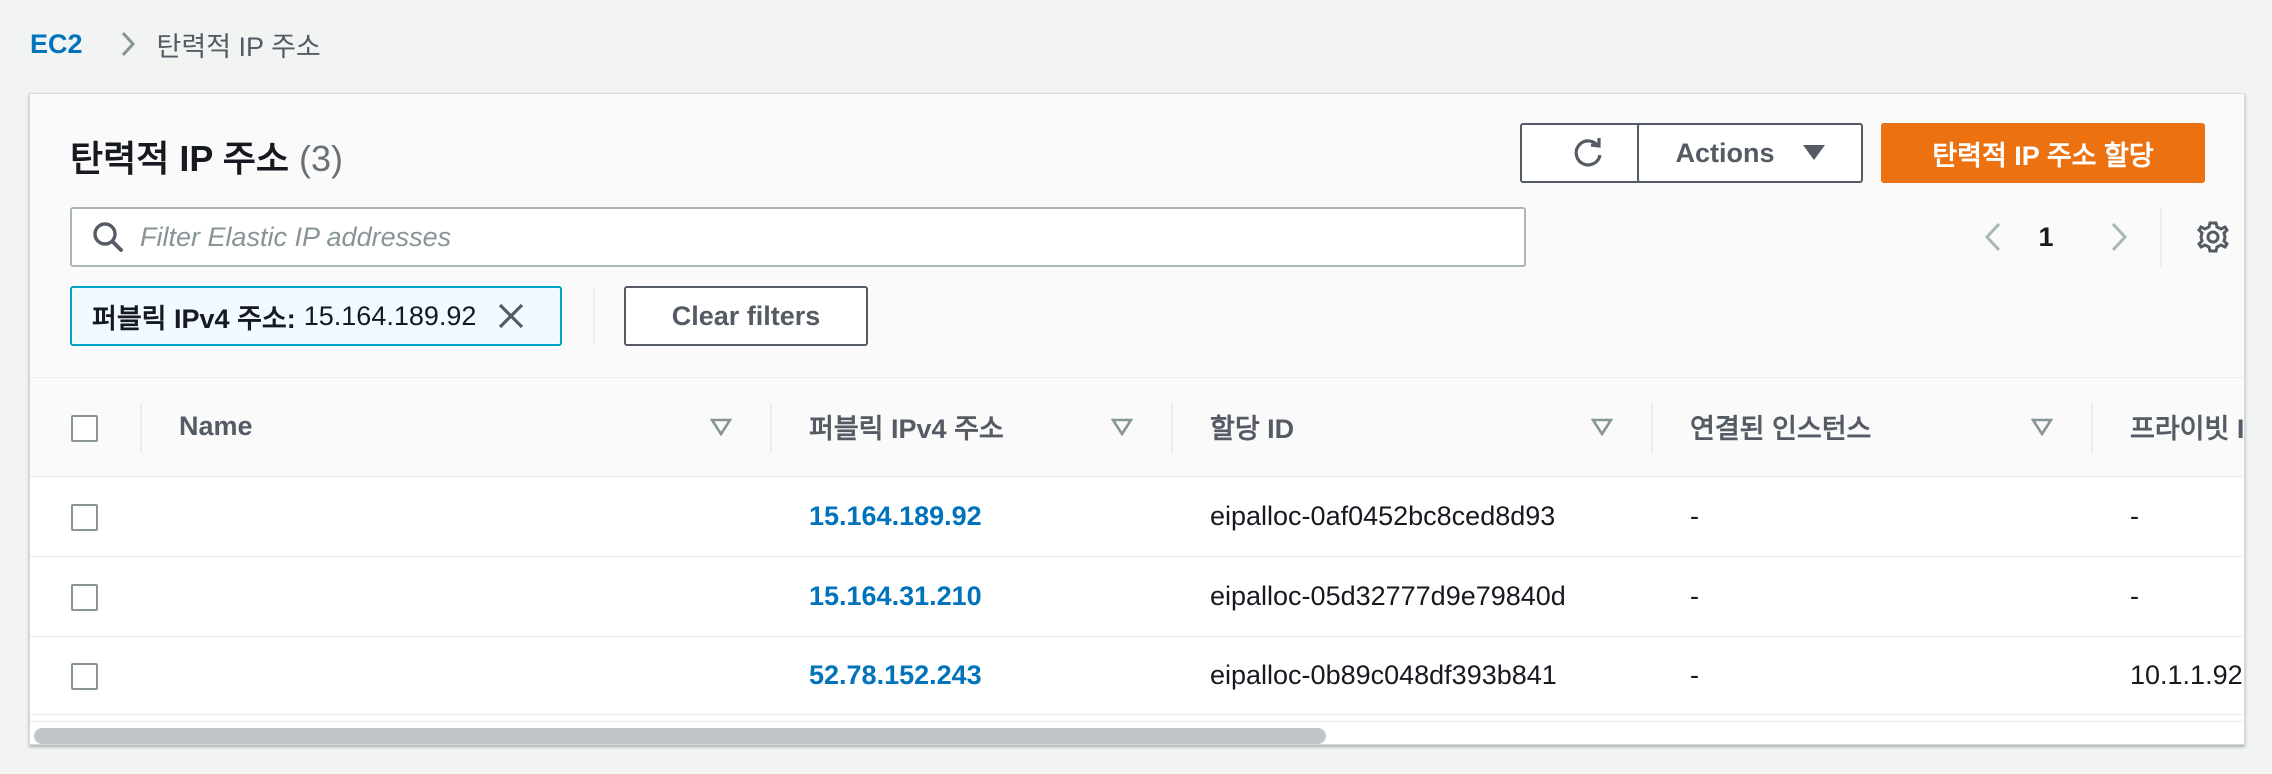  I want to click on breadcrumb: EC2 탄력적 IP 주소, so click(175, 44).